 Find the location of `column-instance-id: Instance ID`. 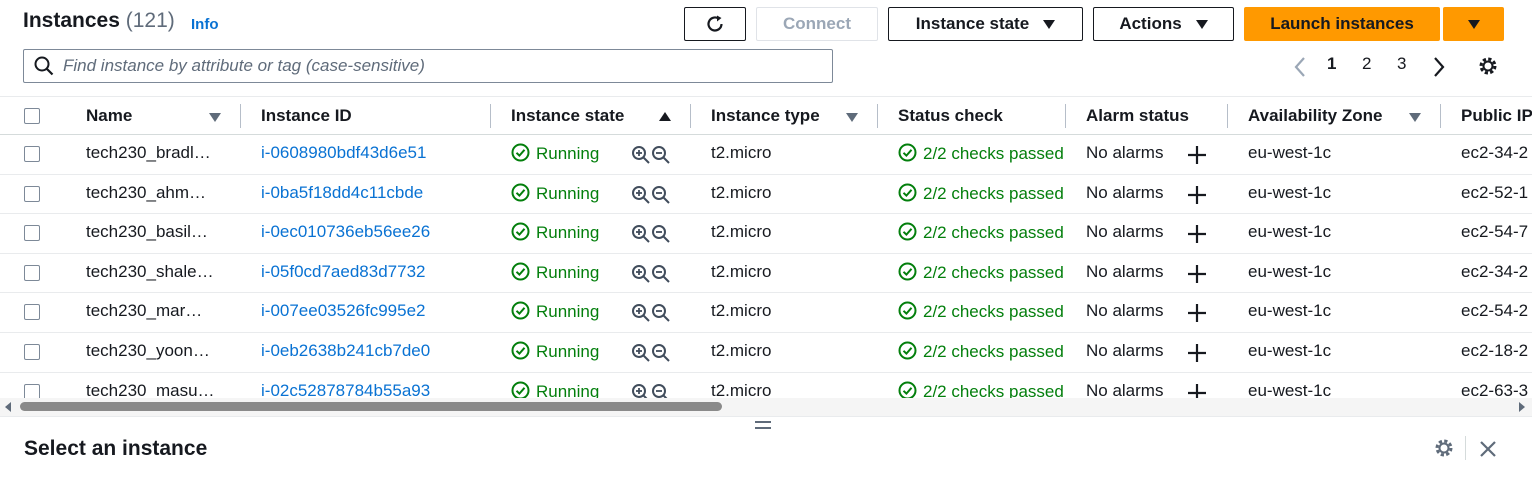

column-instance-id: Instance ID is located at coordinates (306, 116).